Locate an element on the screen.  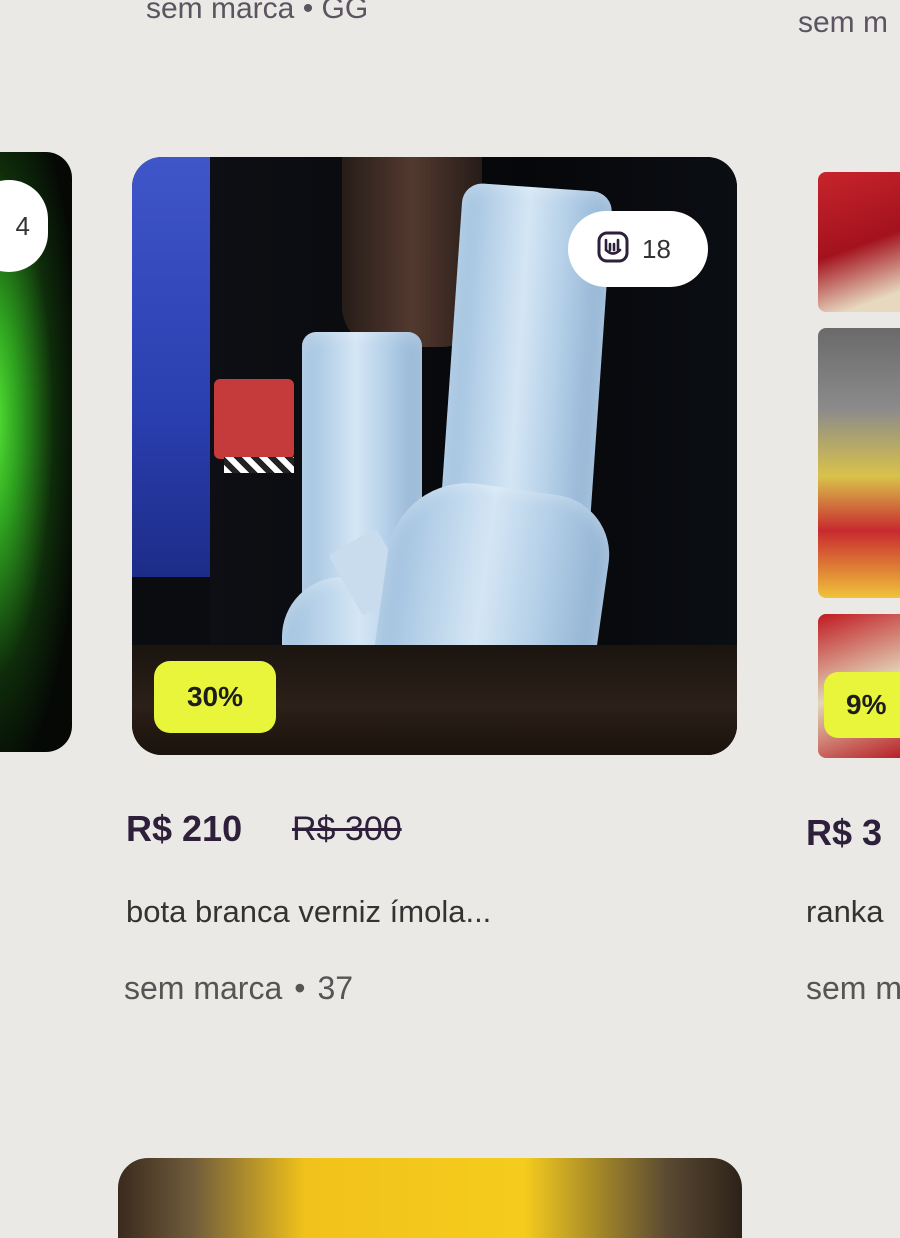
next-product-image is located at coordinates (430, 1198).